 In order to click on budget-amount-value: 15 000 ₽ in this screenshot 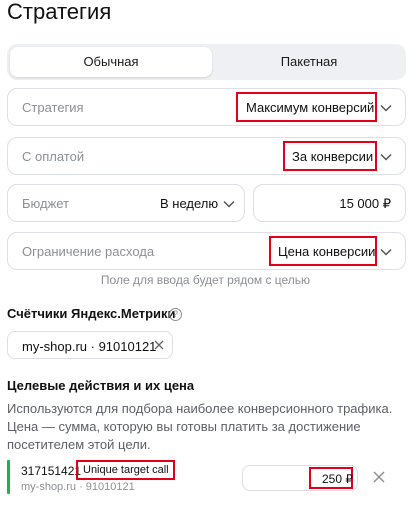, I will do `click(365, 203)`.